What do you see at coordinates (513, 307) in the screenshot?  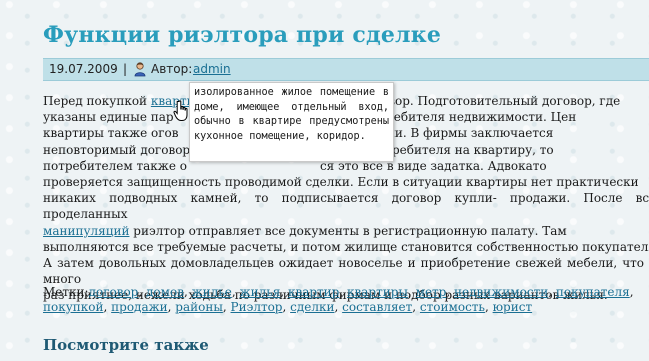 I see `tag-link: юрист` at bounding box center [513, 307].